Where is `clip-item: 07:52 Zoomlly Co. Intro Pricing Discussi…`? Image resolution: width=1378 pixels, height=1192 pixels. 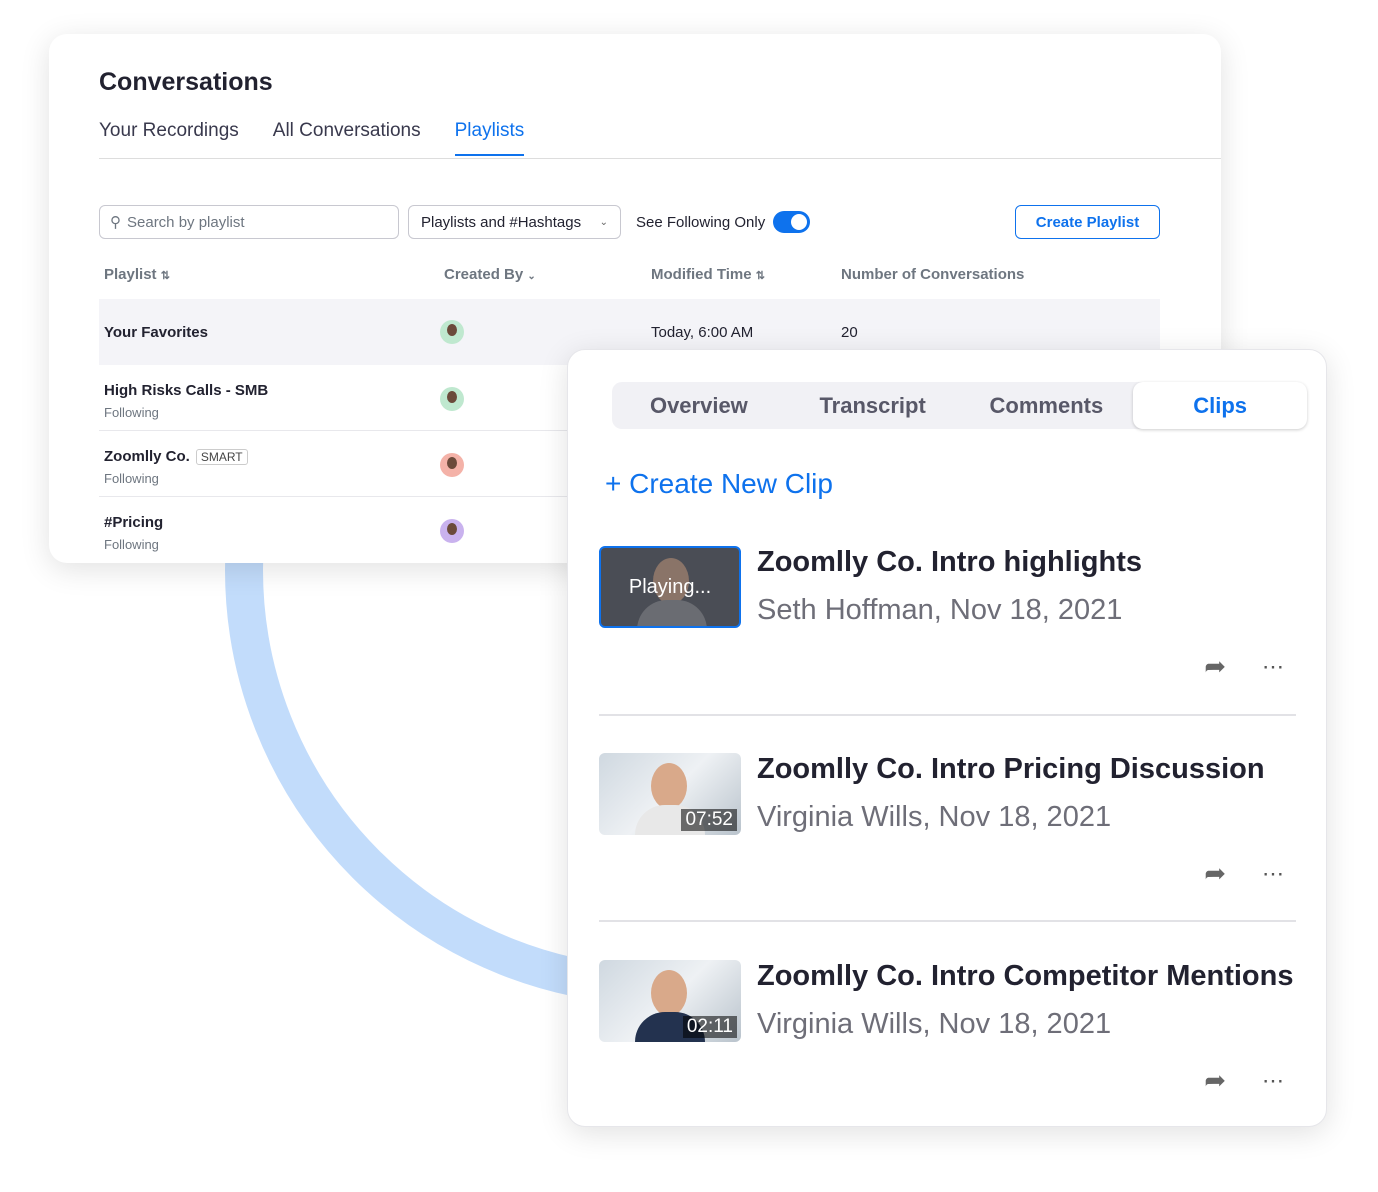
clip-item: 07:52 Zoomlly Co. Intro Pricing Discussi… is located at coordinates (947, 823).